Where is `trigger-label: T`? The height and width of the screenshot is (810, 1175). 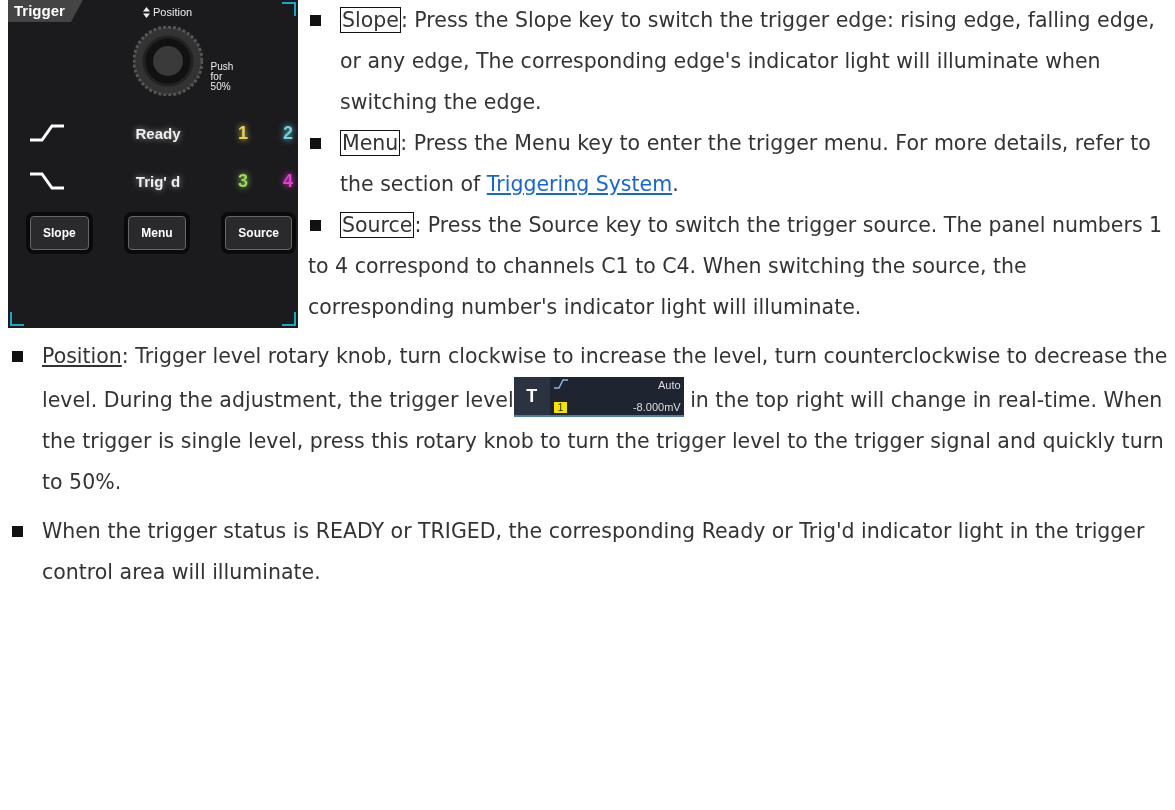
trigger-label: T is located at coordinates (531, 396).